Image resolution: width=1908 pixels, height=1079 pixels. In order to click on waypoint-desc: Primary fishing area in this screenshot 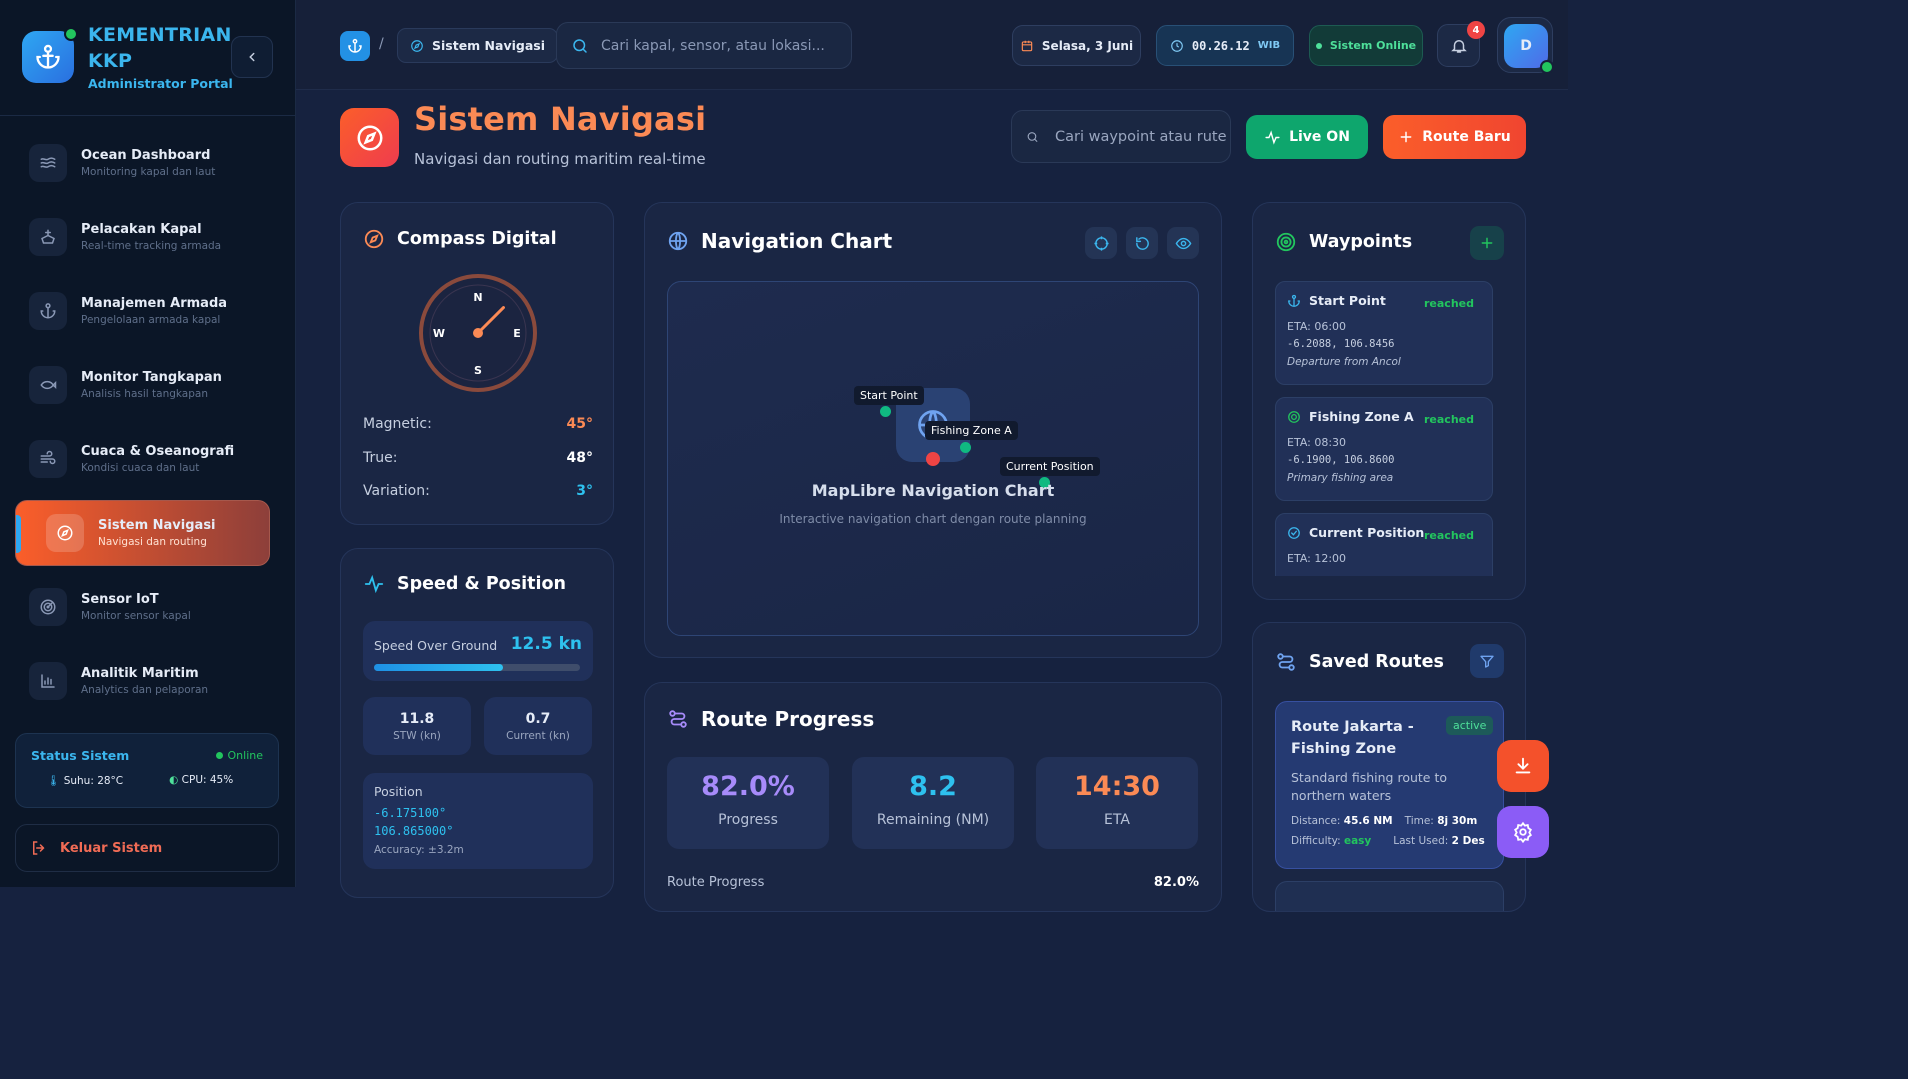, I will do `click(1340, 478)`.